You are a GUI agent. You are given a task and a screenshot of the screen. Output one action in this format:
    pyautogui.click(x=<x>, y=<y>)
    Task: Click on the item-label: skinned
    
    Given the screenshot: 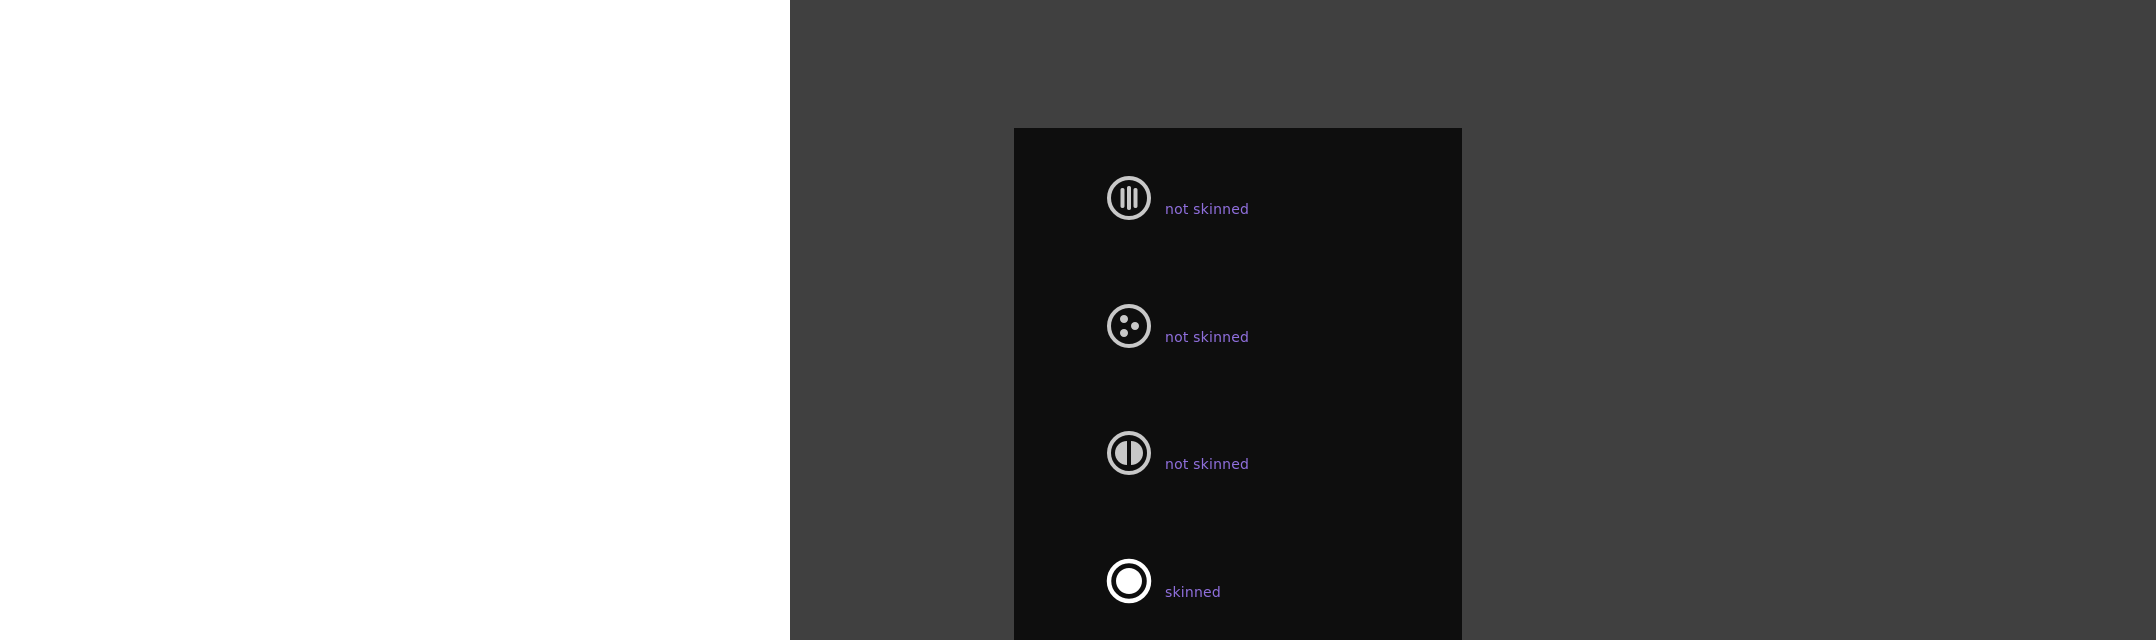 What is the action you would take?
    pyautogui.click(x=1193, y=593)
    